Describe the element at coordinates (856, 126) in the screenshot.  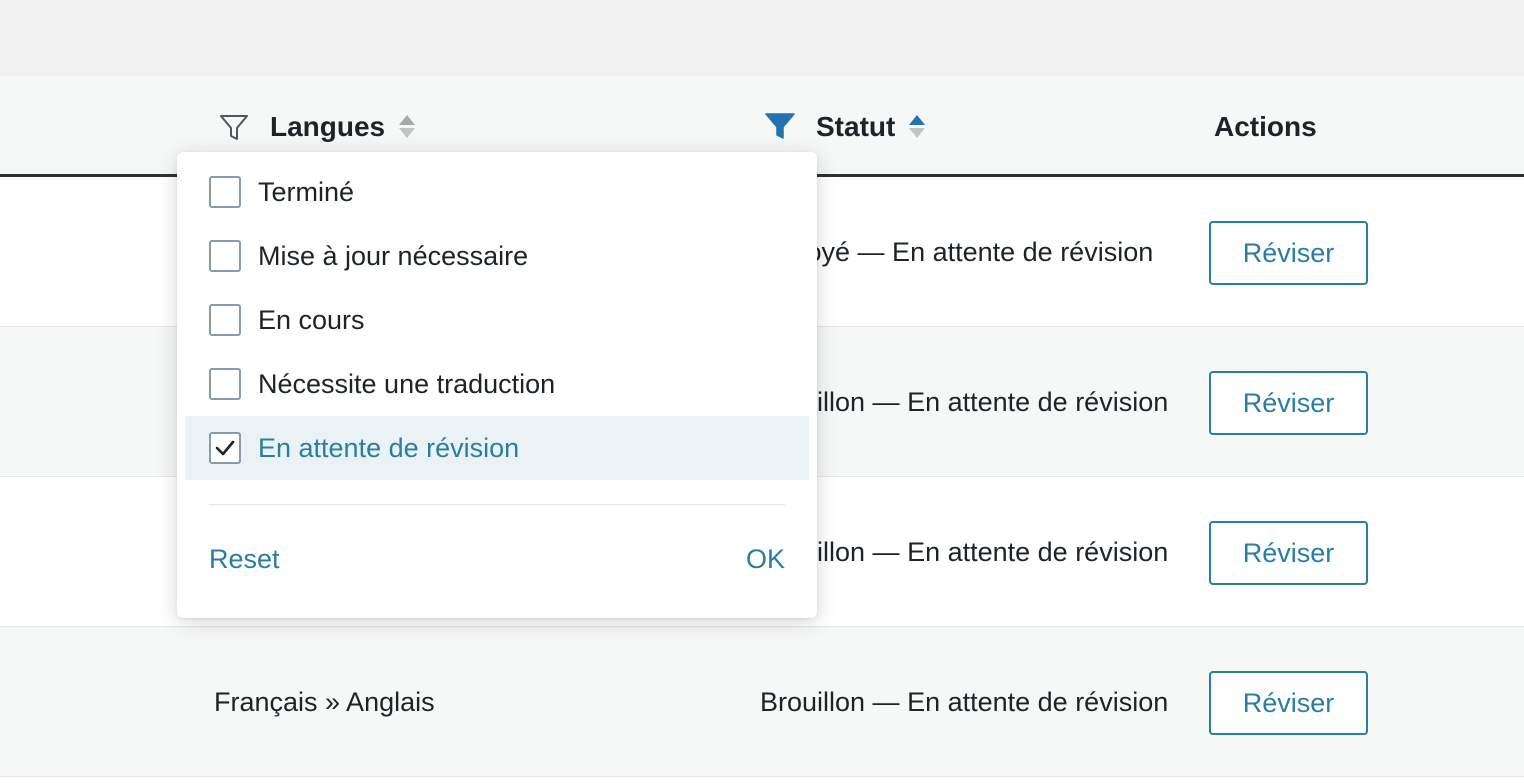
I see `column-header-label: Statut` at that location.